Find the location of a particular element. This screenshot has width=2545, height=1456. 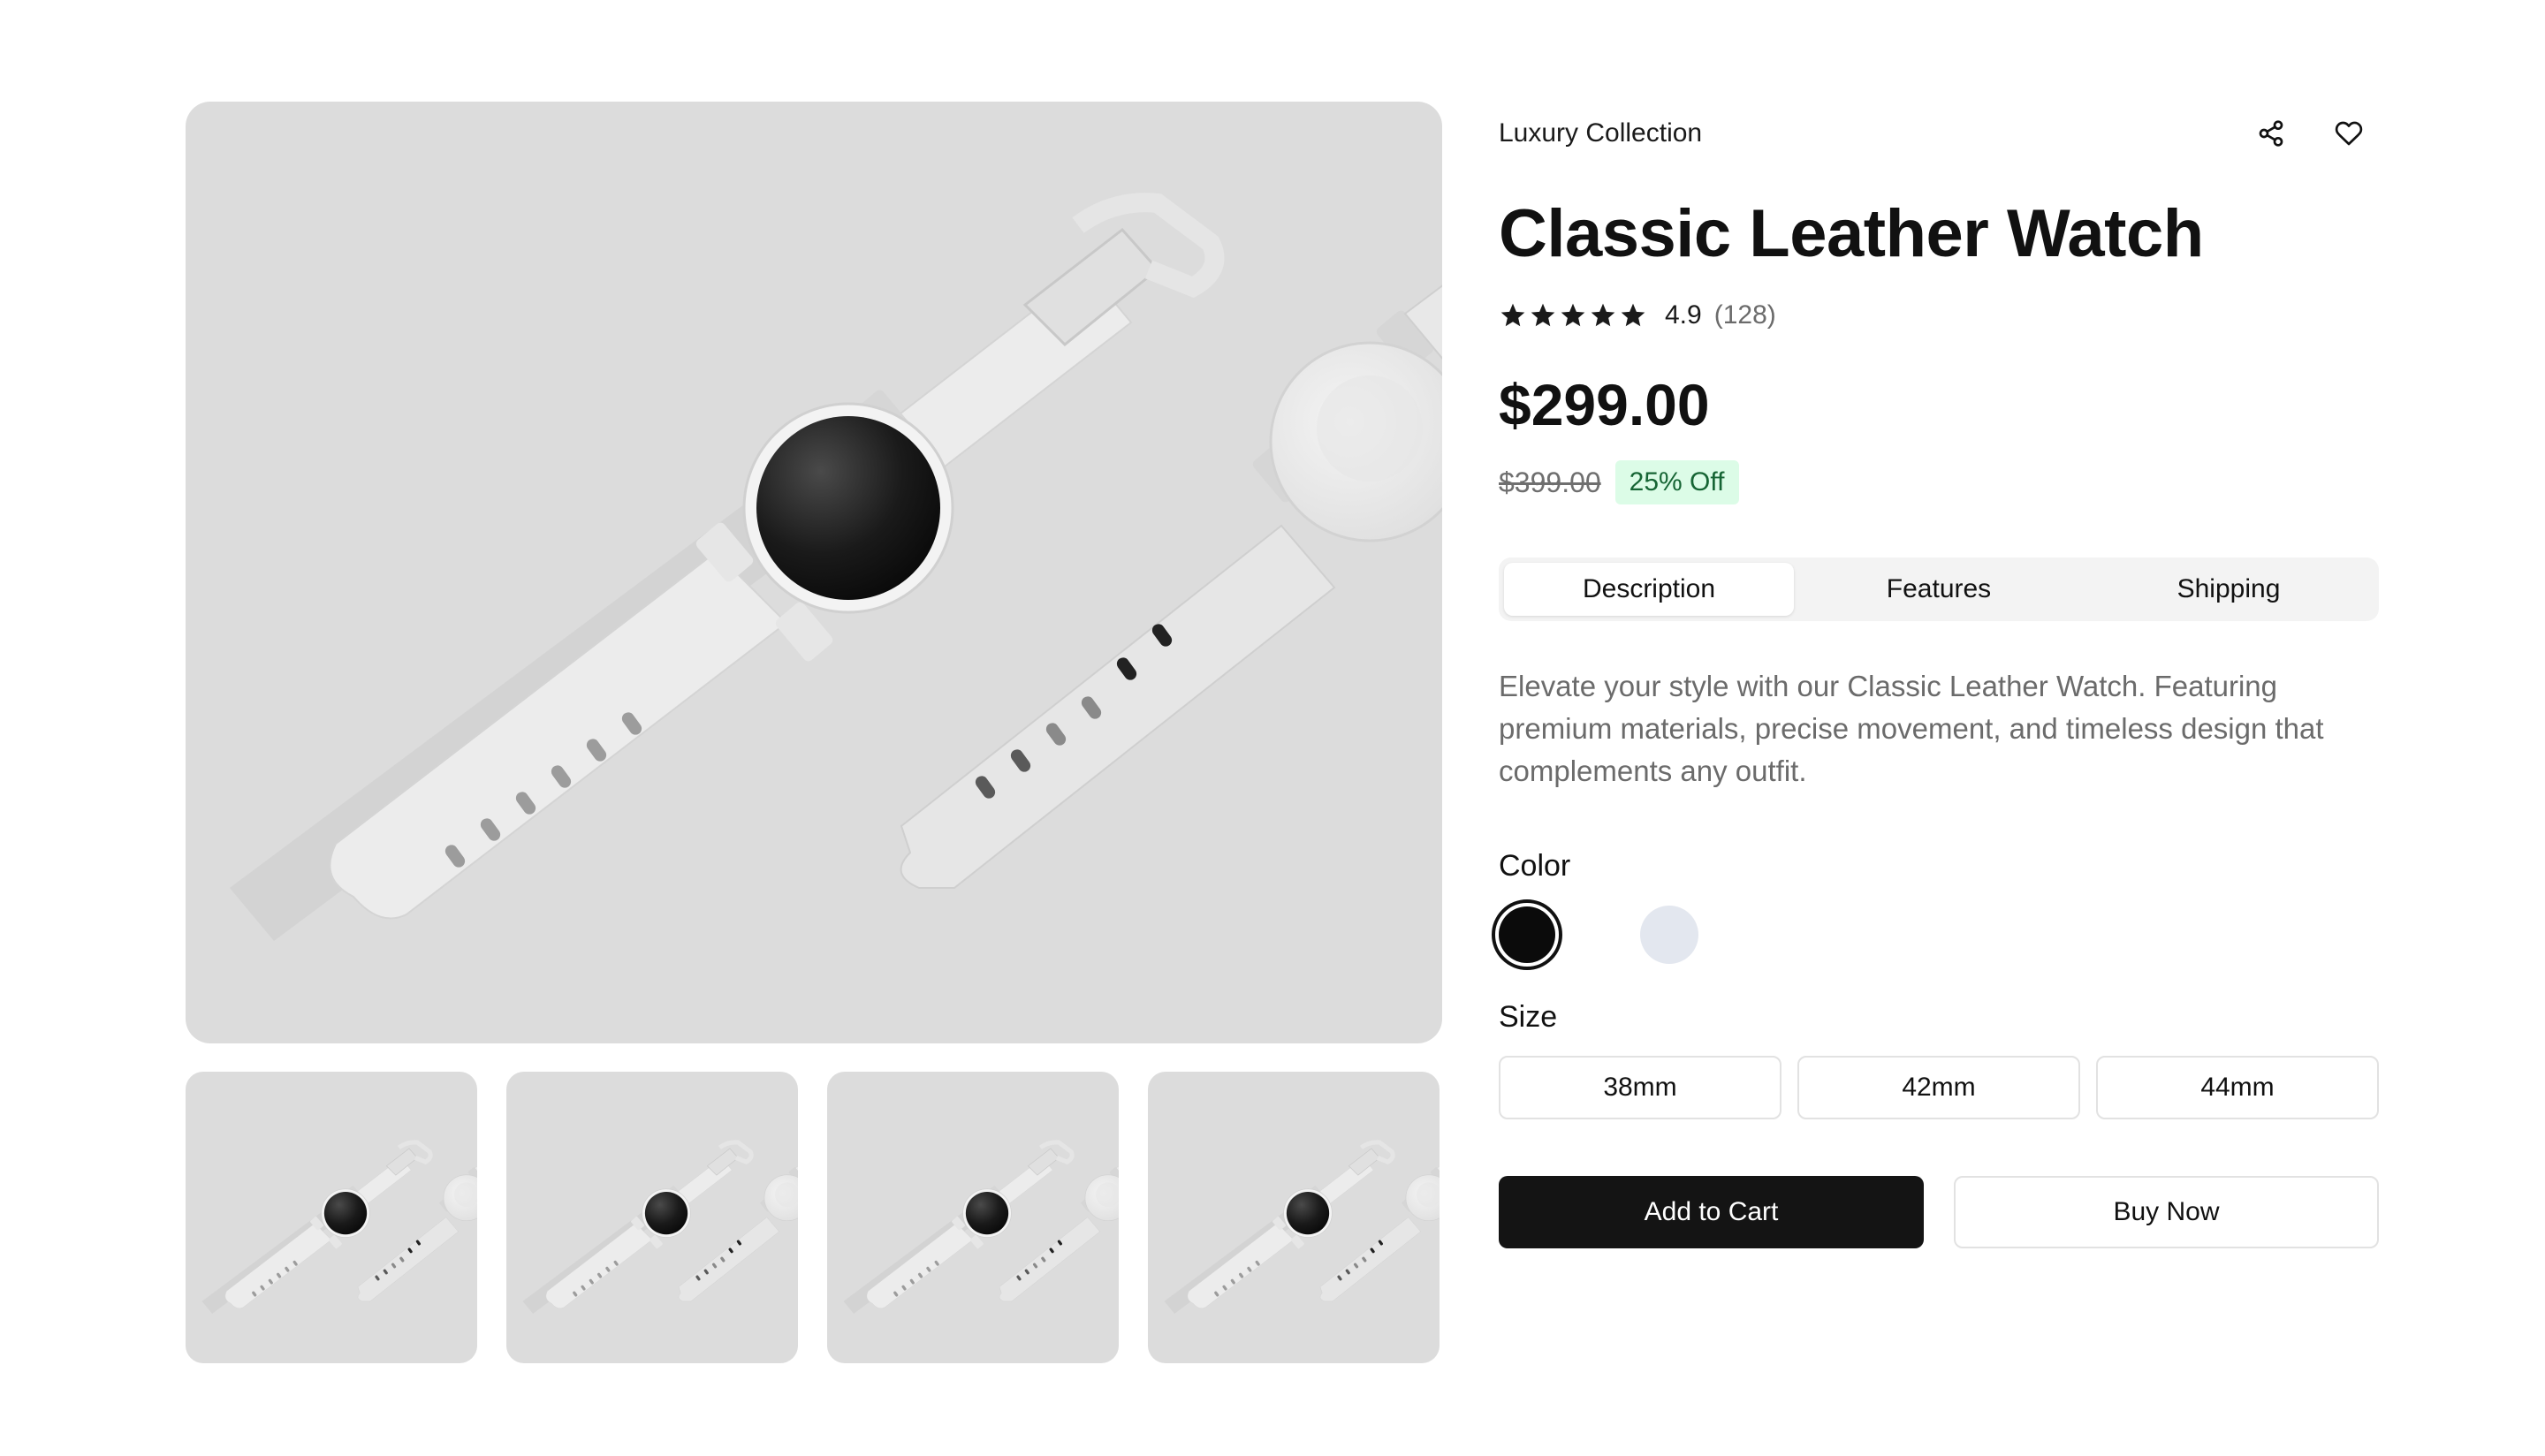

size-options: 38mm 42mm 44mm is located at coordinates (1939, 1087).